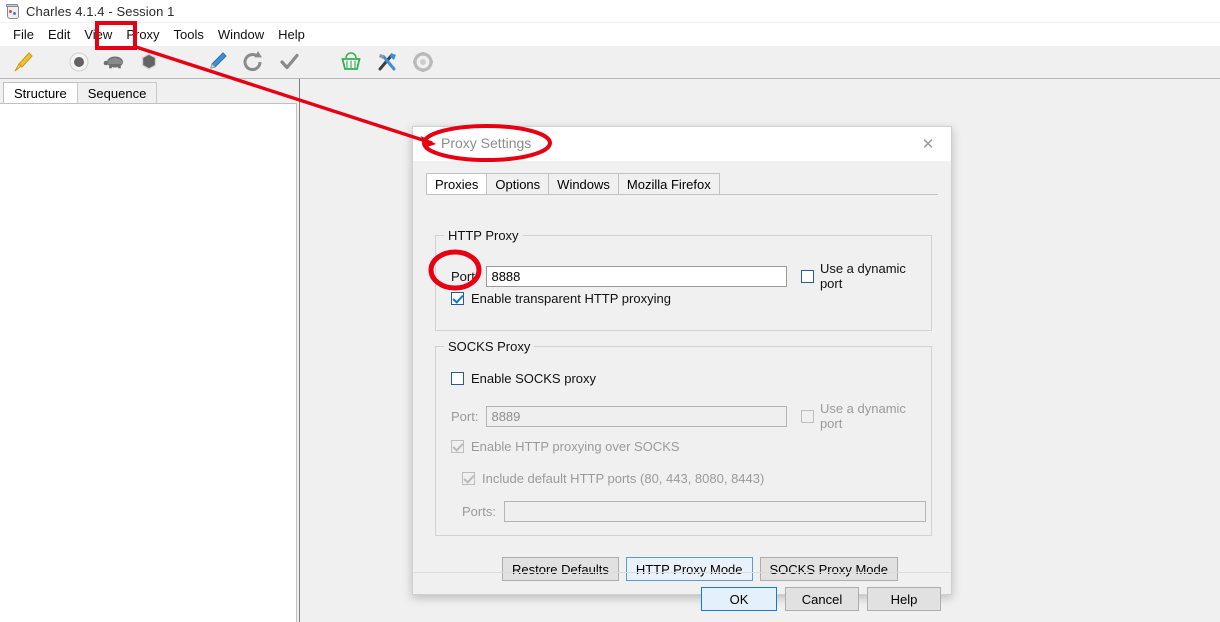  Describe the element at coordinates (636, 416) in the screenshot. I see `socks-port-input` at that location.